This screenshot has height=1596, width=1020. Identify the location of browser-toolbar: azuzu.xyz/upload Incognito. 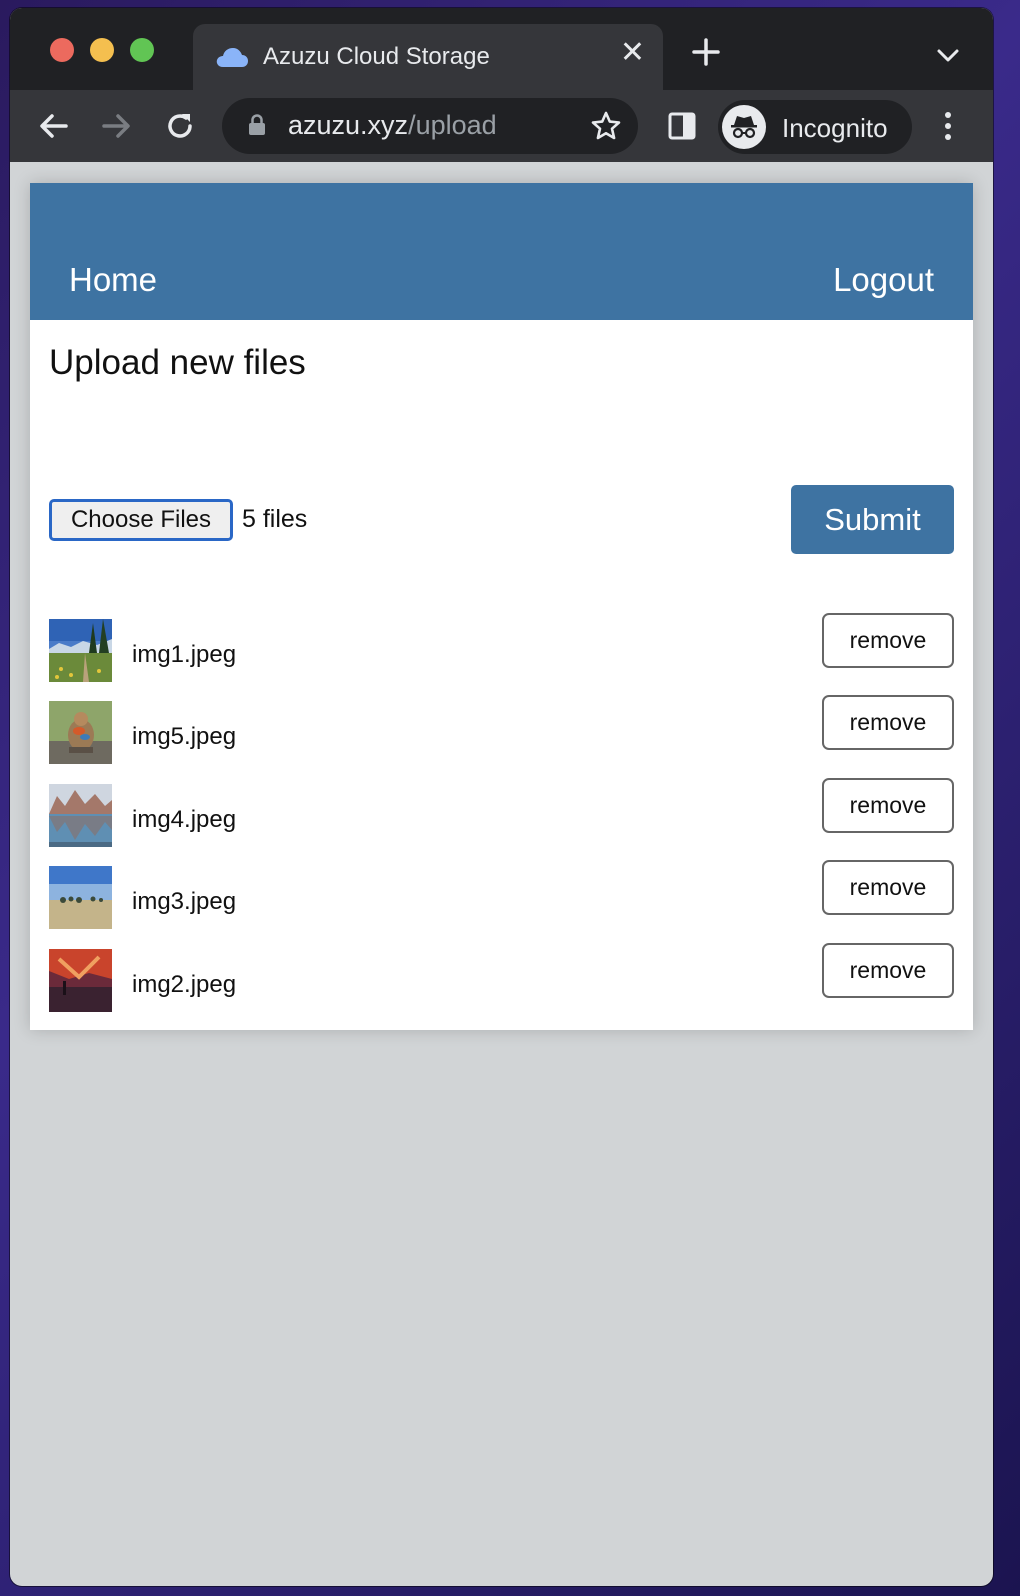
(501, 126).